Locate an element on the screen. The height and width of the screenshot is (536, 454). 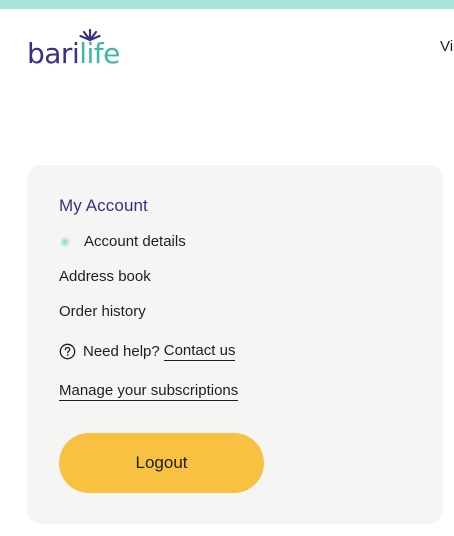
help-text: Need help? is located at coordinates (121, 351).